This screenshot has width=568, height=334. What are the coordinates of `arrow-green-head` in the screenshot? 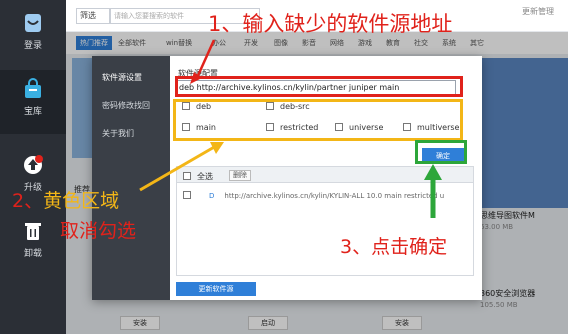 It's located at (433, 172).